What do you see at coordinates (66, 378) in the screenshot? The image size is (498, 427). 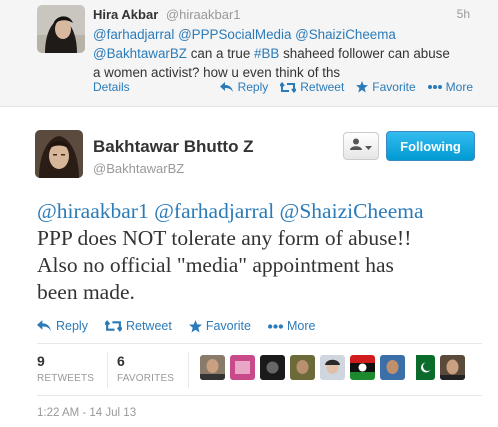 I see `retweets-label: RETWEETS` at bounding box center [66, 378].